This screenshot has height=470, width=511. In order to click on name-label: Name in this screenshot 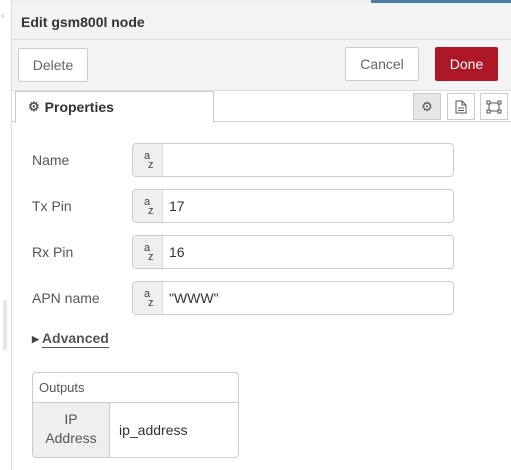, I will do `click(51, 160)`.